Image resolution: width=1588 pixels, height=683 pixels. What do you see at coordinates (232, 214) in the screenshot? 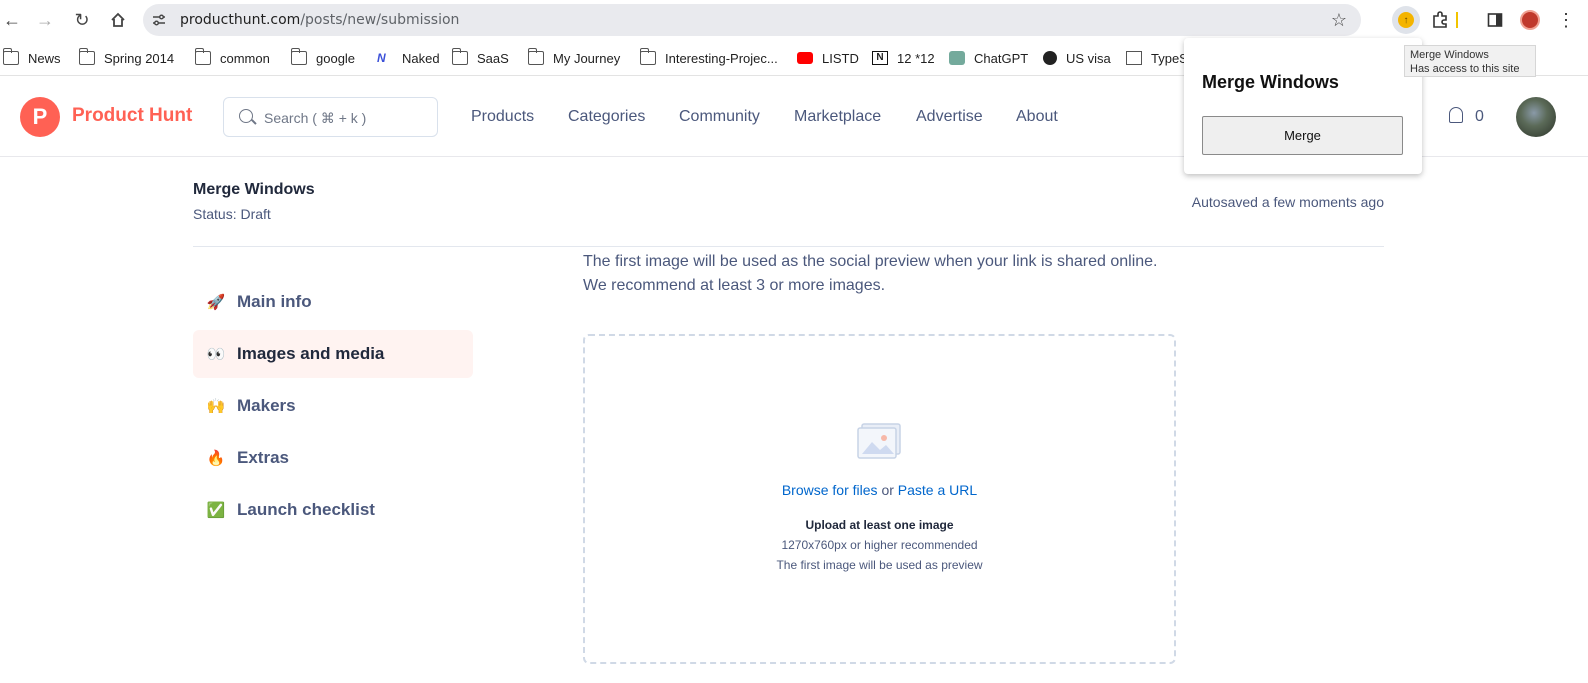
I see `post-status: Status: Draft` at bounding box center [232, 214].